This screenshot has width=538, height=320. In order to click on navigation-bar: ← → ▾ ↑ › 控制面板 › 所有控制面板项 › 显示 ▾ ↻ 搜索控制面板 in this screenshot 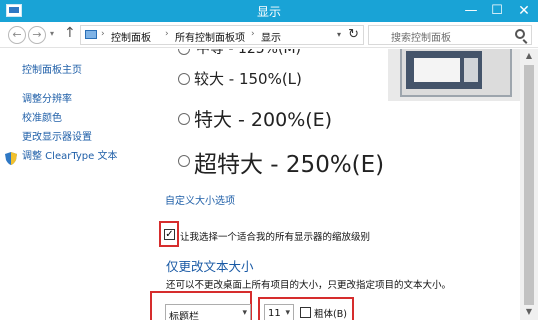, I will do `click(269, 35)`.